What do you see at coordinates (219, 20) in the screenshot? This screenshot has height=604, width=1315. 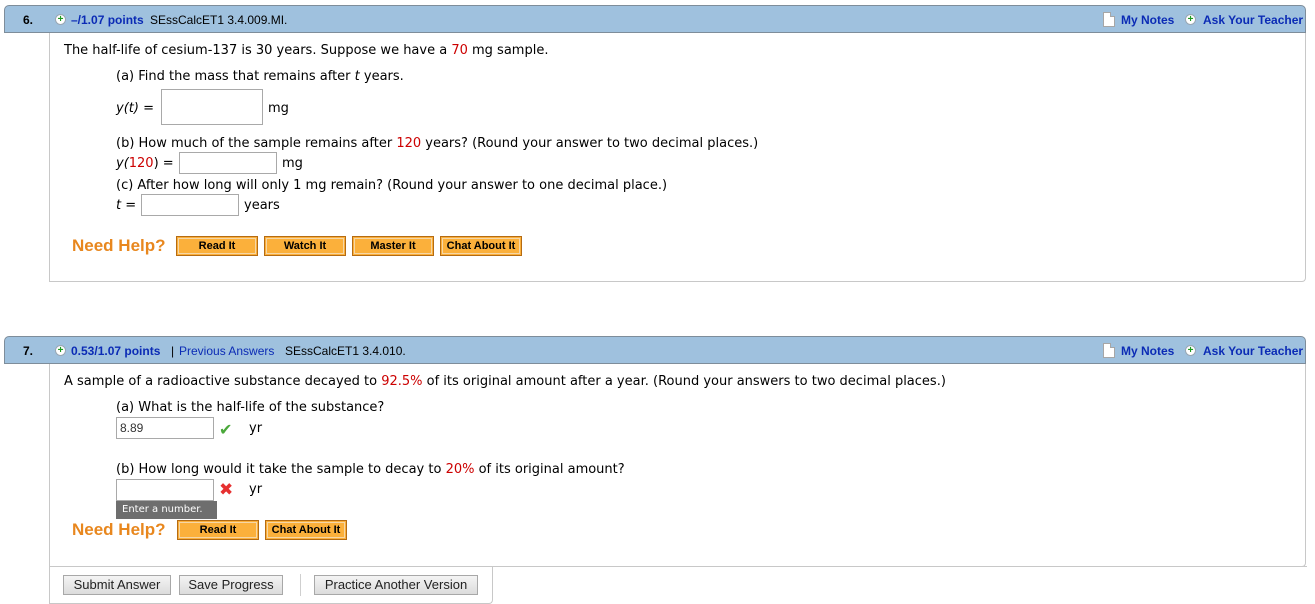 I see `question-id: SEssCalcET1 3.4.009.MI.` at bounding box center [219, 20].